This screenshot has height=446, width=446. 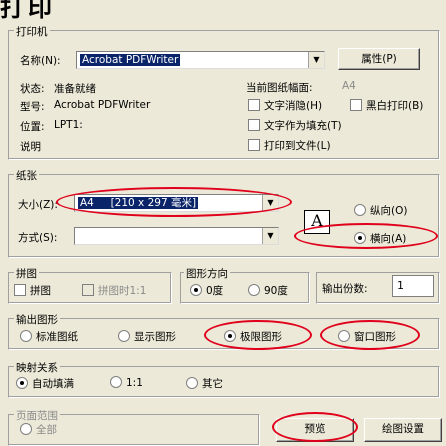 What do you see at coordinates (375, 337) in the screenshot?
I see `radio-label: 窗口图形` at bounding box center [375, 337].